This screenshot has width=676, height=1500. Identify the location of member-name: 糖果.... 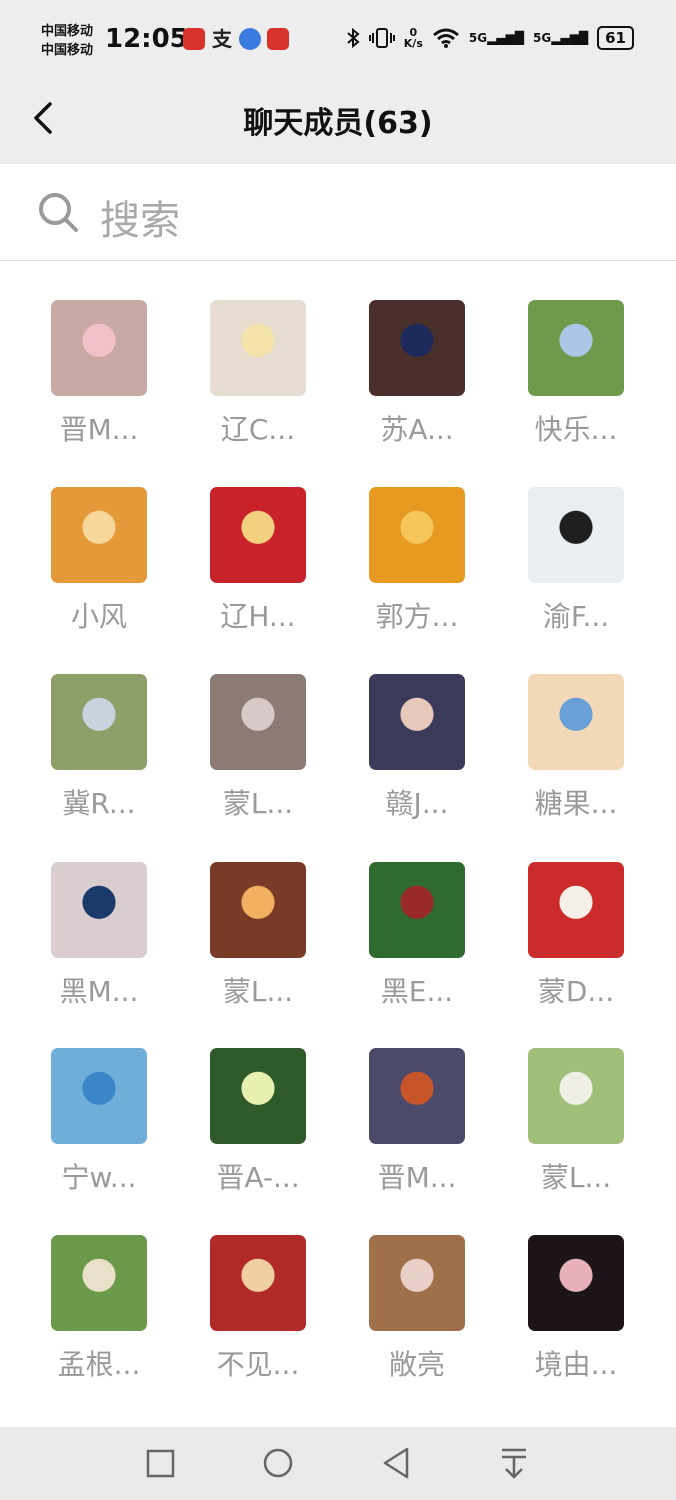
(576, 803).